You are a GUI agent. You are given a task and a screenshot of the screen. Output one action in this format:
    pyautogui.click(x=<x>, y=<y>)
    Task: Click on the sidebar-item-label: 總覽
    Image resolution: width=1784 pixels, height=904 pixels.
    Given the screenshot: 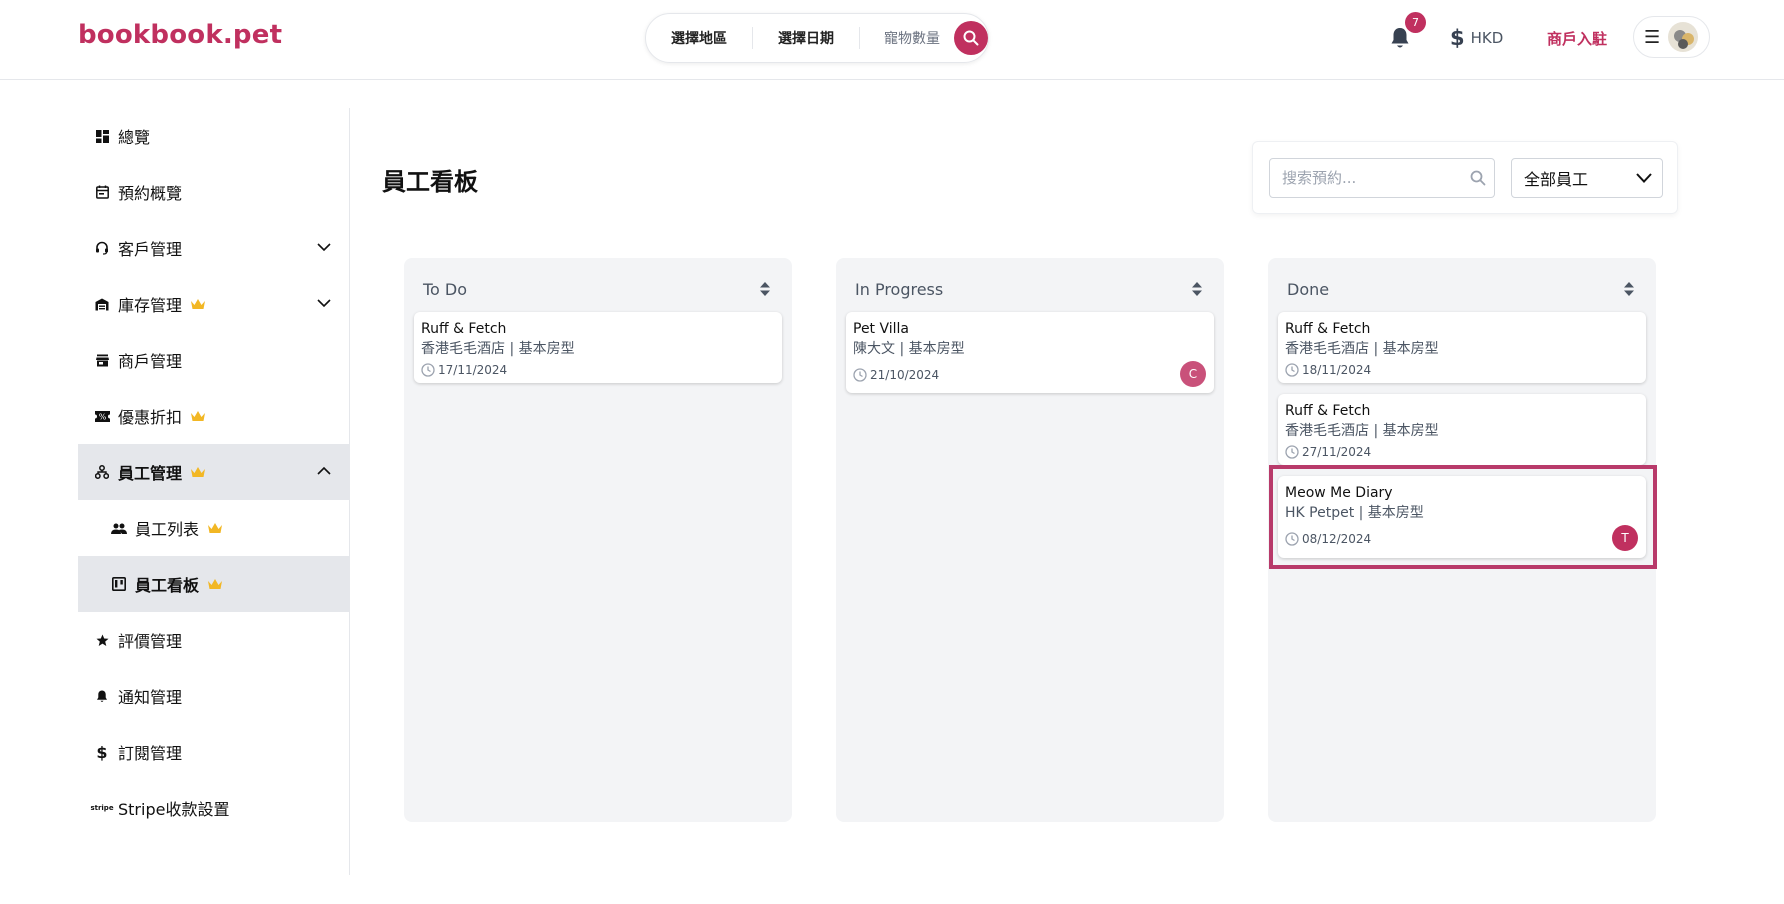 What is the action you would take?
    pyautogui.click(x=134, y=137)
    